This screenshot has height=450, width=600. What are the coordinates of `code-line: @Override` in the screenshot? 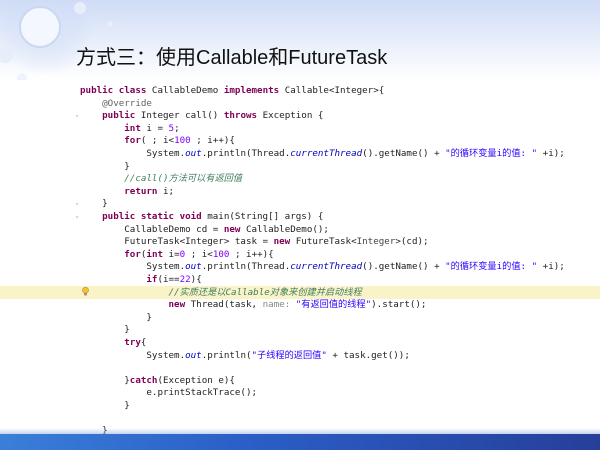 It's located at (300, 103).